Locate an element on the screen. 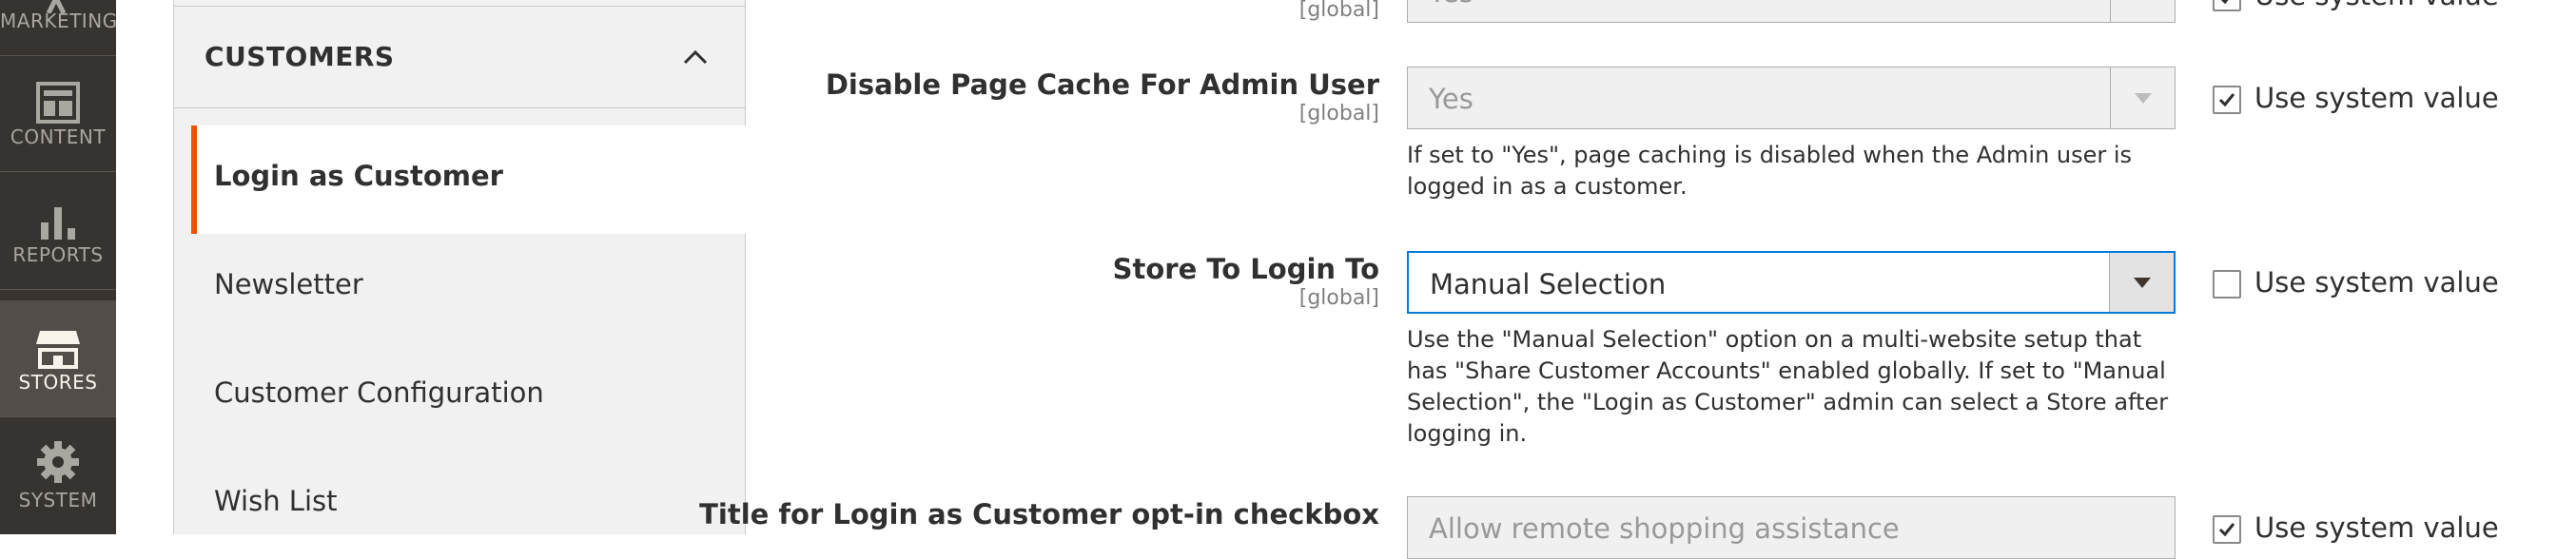 This screenshot has width=2576, height=559. admin-sidebar: MARKETING CONTENT REPORTS STORES SYSTEM is located at coordinates (58, 267).